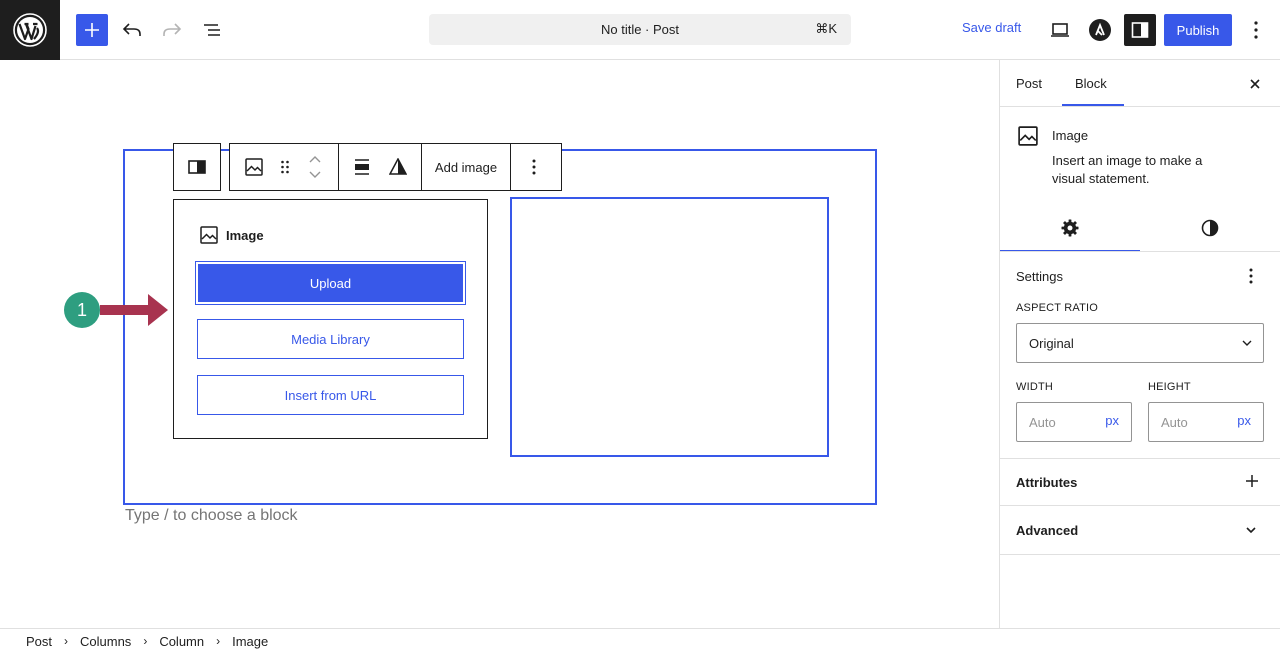 The image size is (1280, 653). I want to click on width-placeholder: Auto, so click(1042, 422).